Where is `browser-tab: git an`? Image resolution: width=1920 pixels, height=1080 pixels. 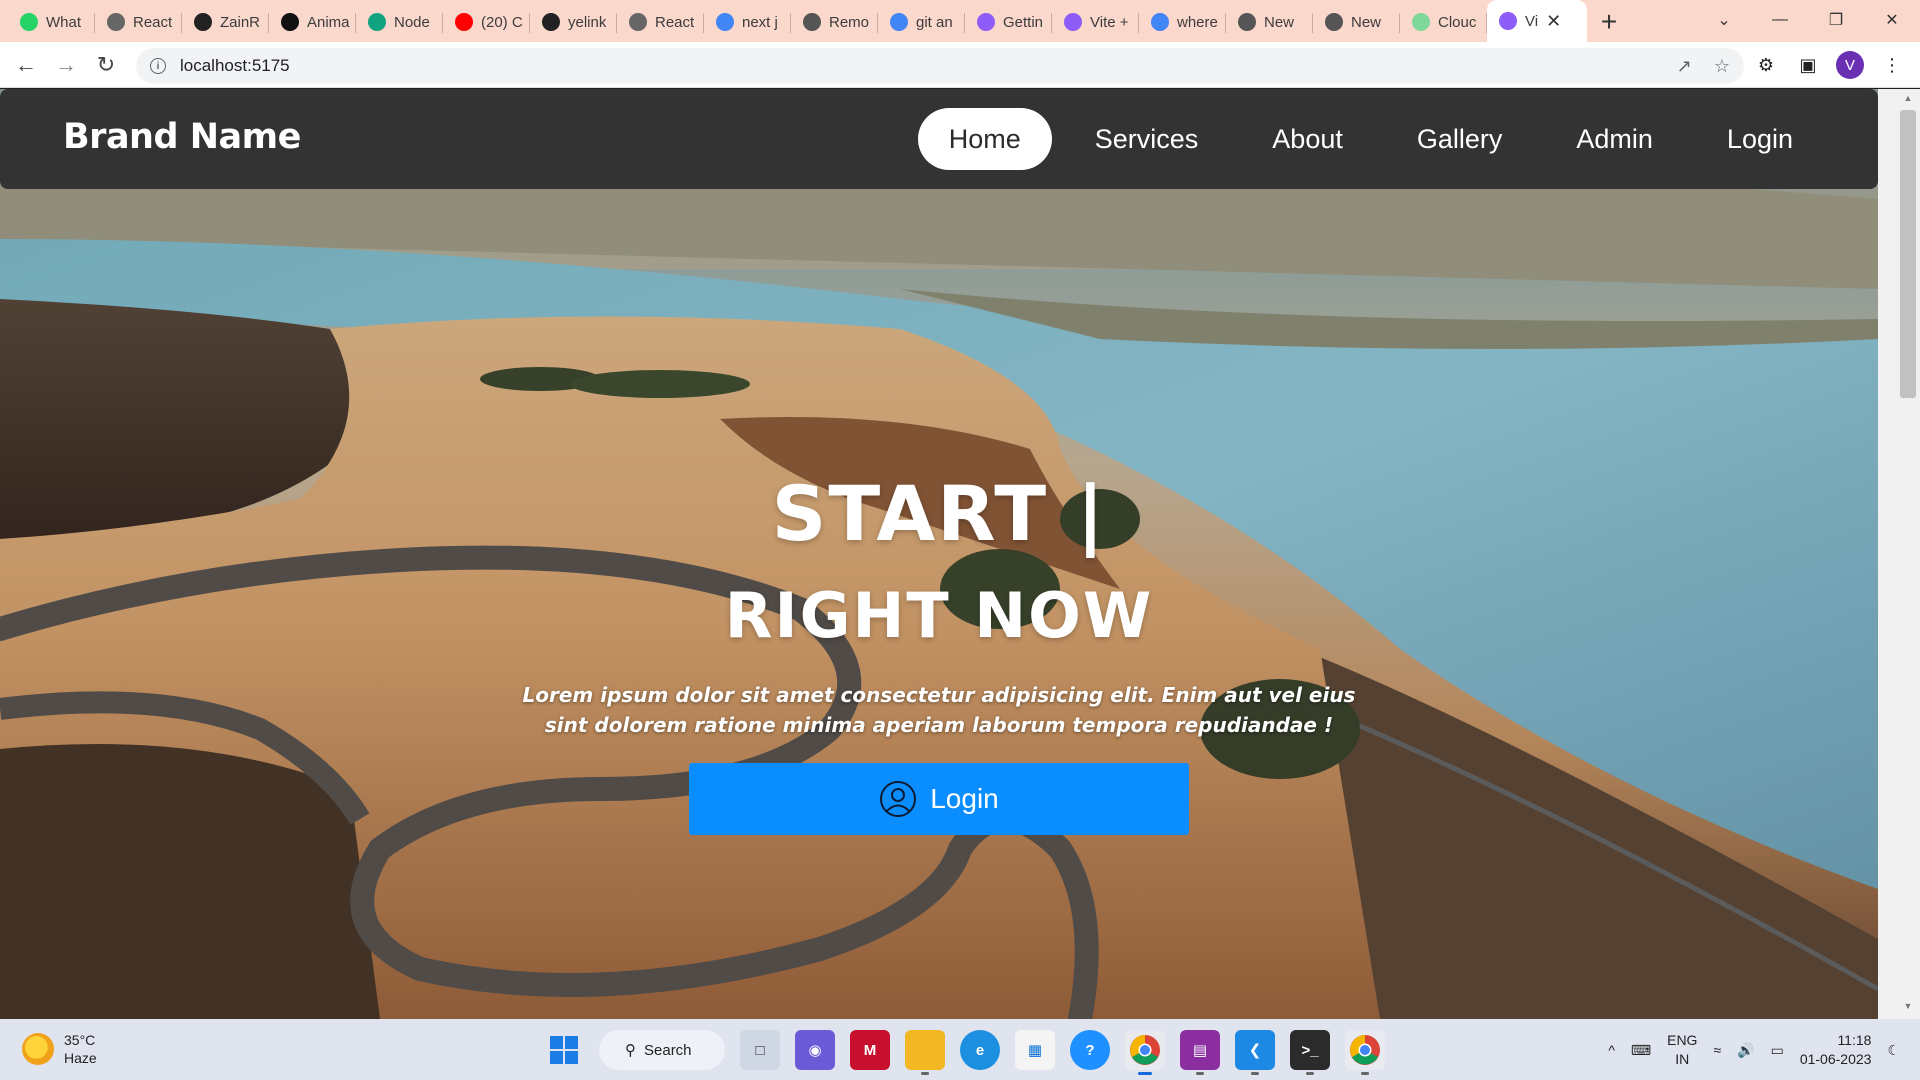 browser-tab: git an is located at coordinates (921, 22).